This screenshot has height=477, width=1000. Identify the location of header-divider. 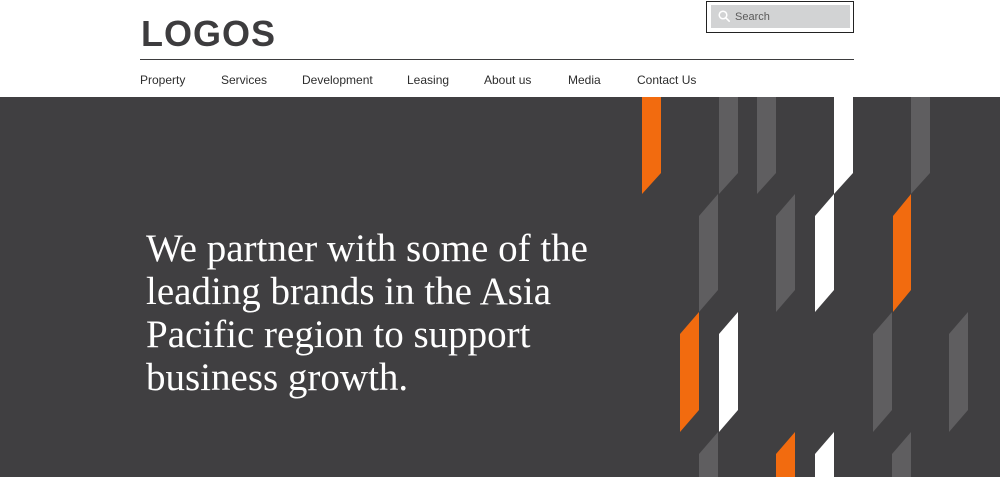
(497, 59).